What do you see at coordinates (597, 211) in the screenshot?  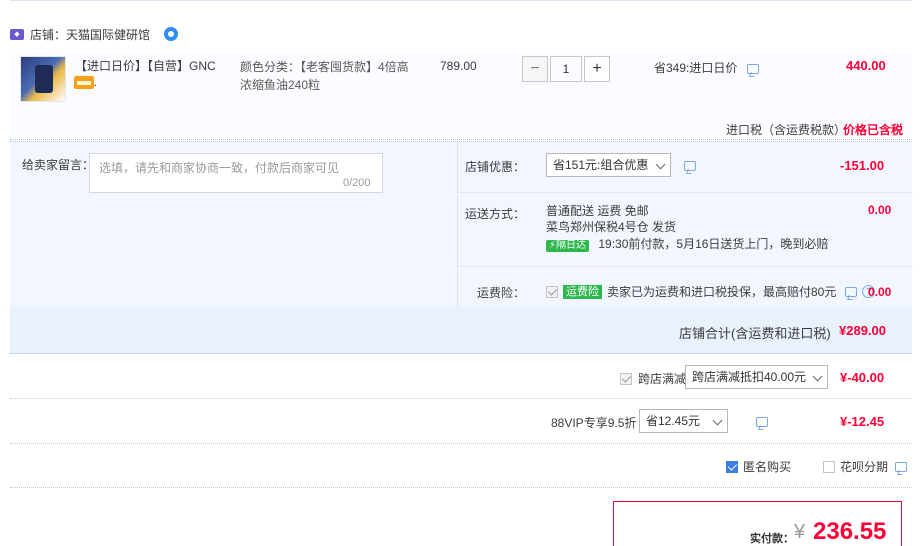 I see `shipping-method: 普通配送 运费 免邮` at bounding box center [597, 211].